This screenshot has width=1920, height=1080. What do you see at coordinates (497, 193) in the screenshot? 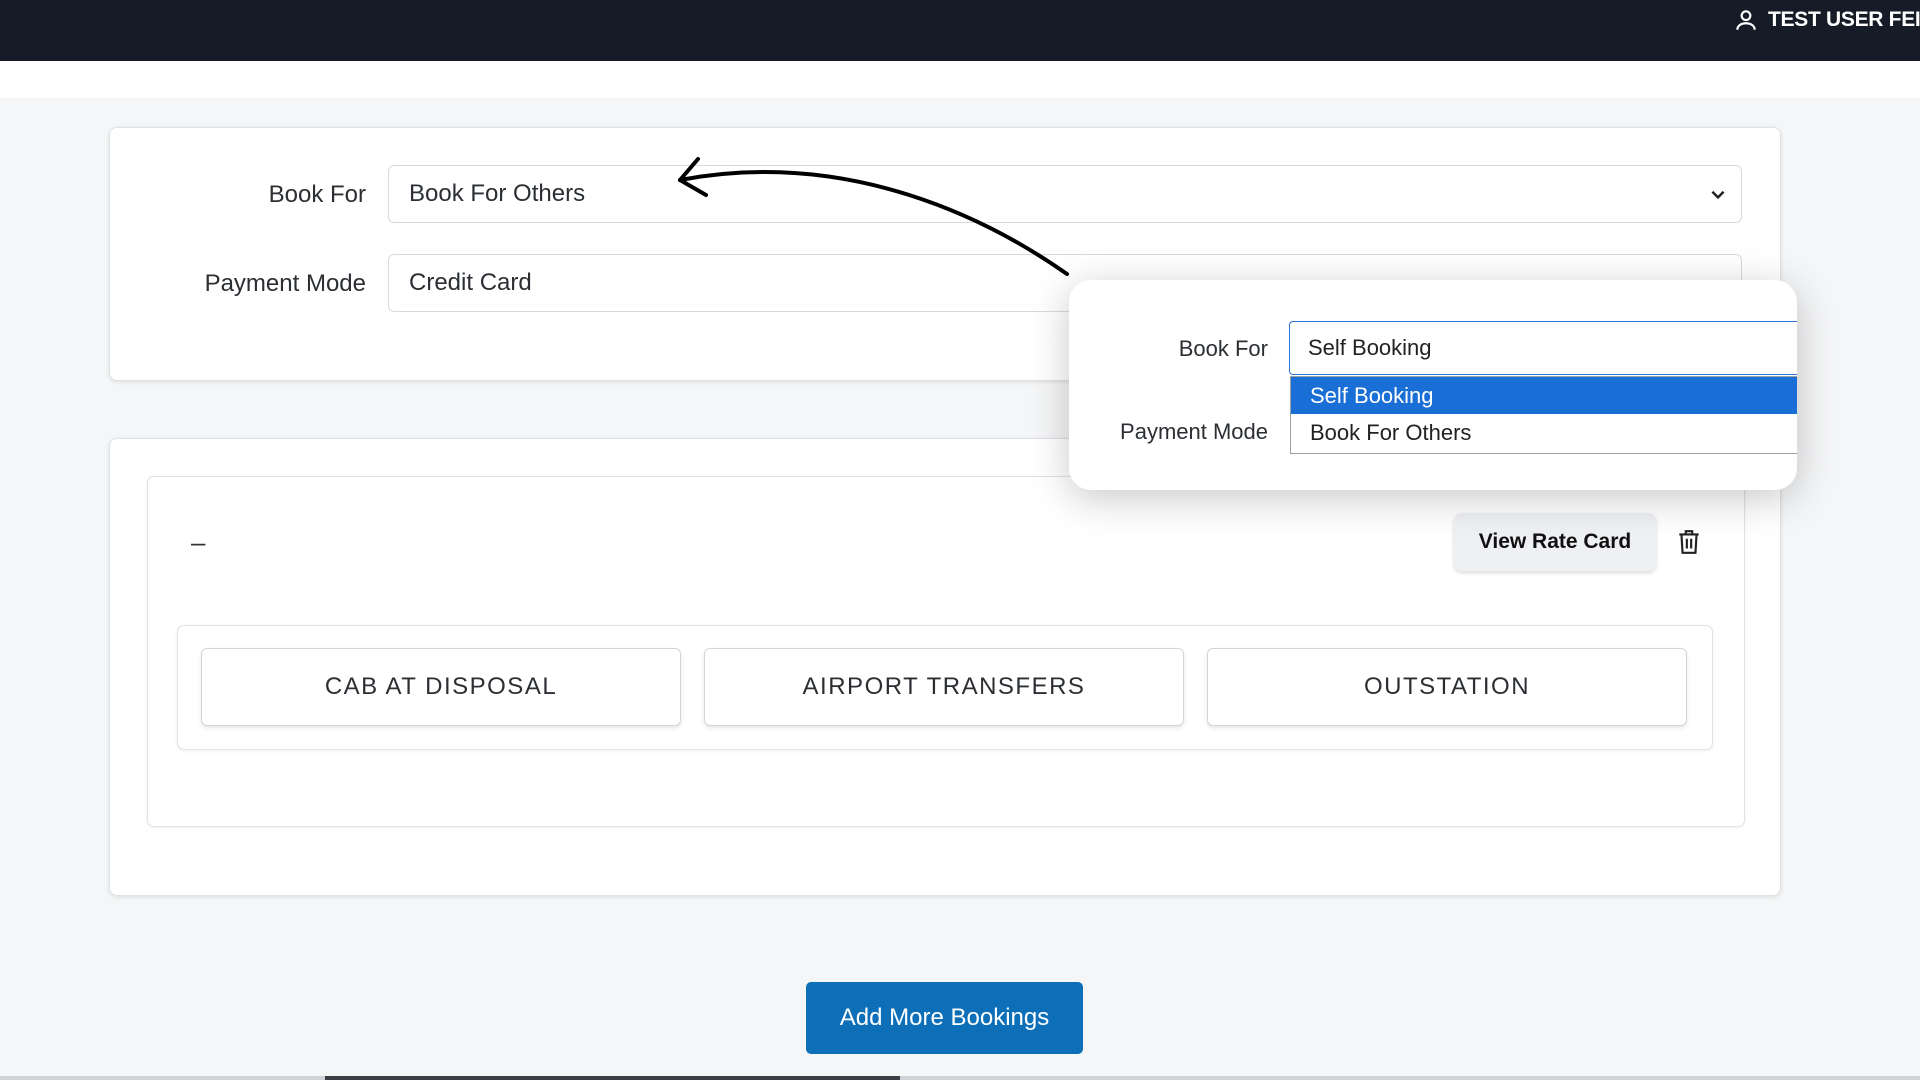
I see `book-for-value: Book For Others` at bounding box center [497, 193].